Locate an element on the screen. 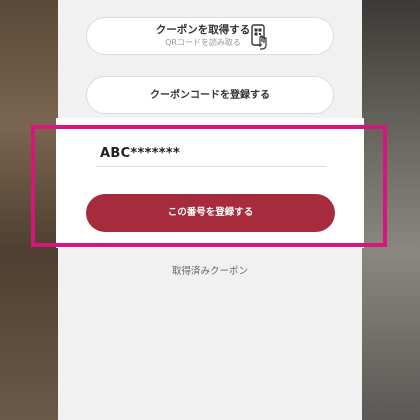 This screenshot has height=420, width=420. get-coupon-button: クーポンを取得する QRコードを読み取る is located at coordinates (210, 36).